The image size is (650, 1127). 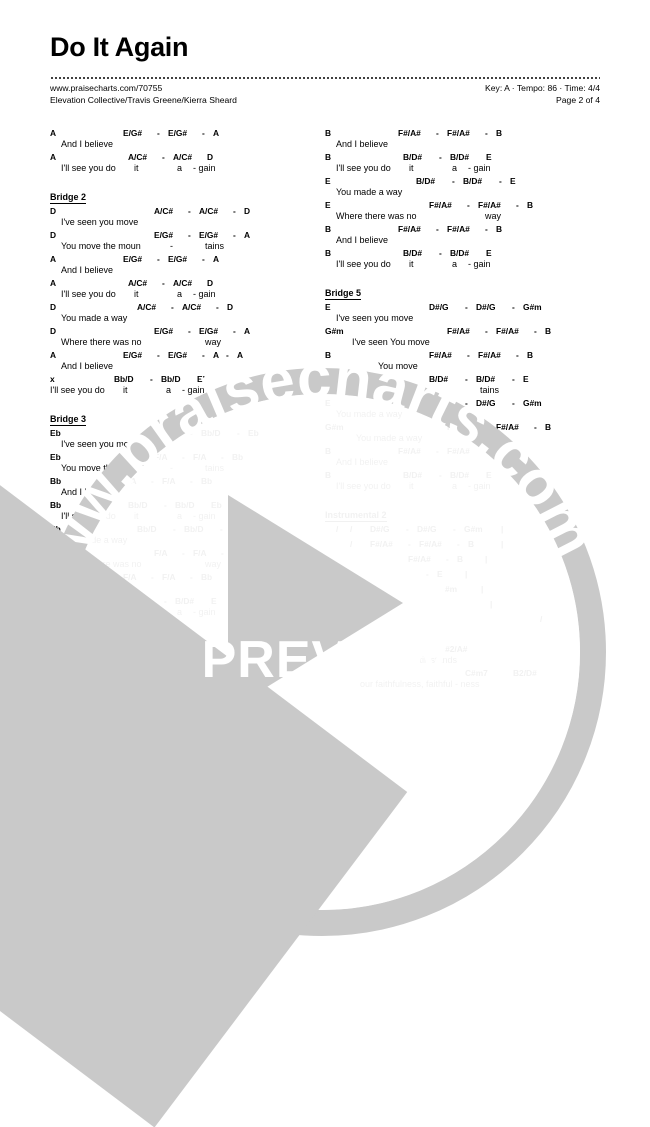 I want to click on lyric-text: I'll see you do, so click(x=88, y=612).